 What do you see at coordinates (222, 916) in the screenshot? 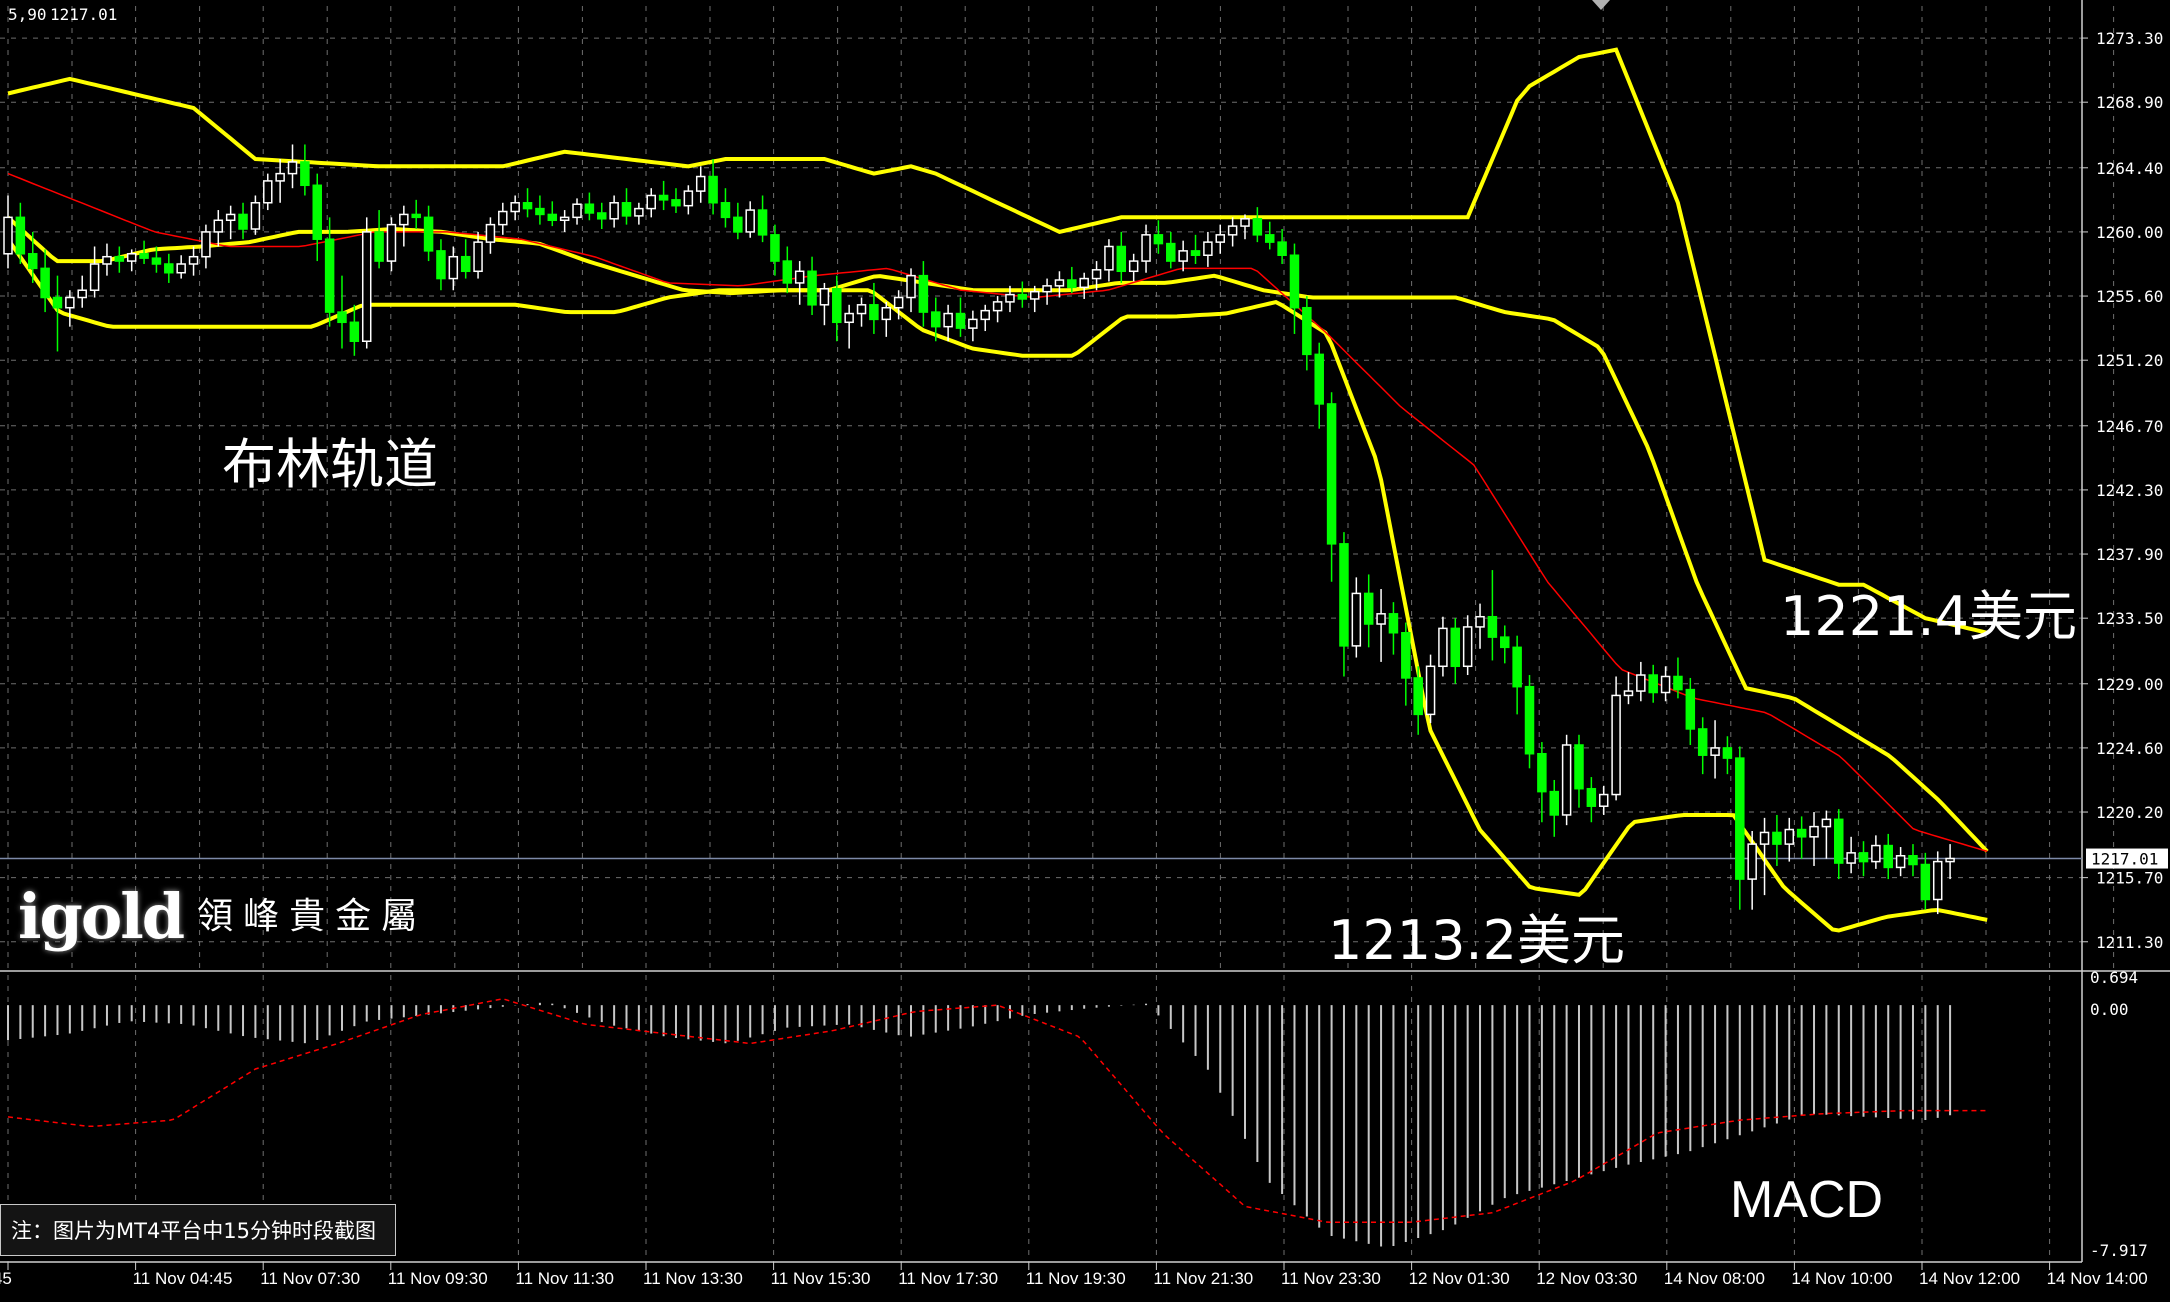
I see `igold-logo: igold 領峰貴金屬` at bounding box center [222, 916].